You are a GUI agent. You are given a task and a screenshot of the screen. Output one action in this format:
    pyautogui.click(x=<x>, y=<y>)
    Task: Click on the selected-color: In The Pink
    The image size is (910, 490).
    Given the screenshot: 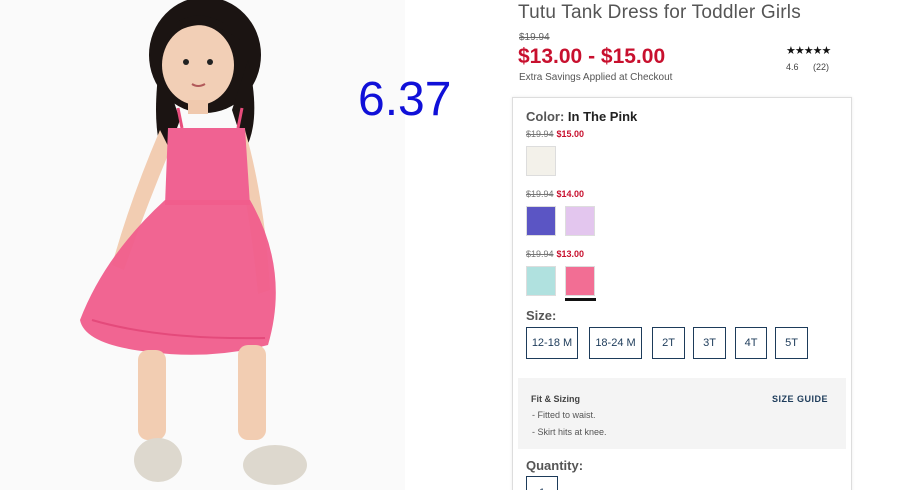 What is the action you would take?
    pyautogui.click(x=602, y=116)
    